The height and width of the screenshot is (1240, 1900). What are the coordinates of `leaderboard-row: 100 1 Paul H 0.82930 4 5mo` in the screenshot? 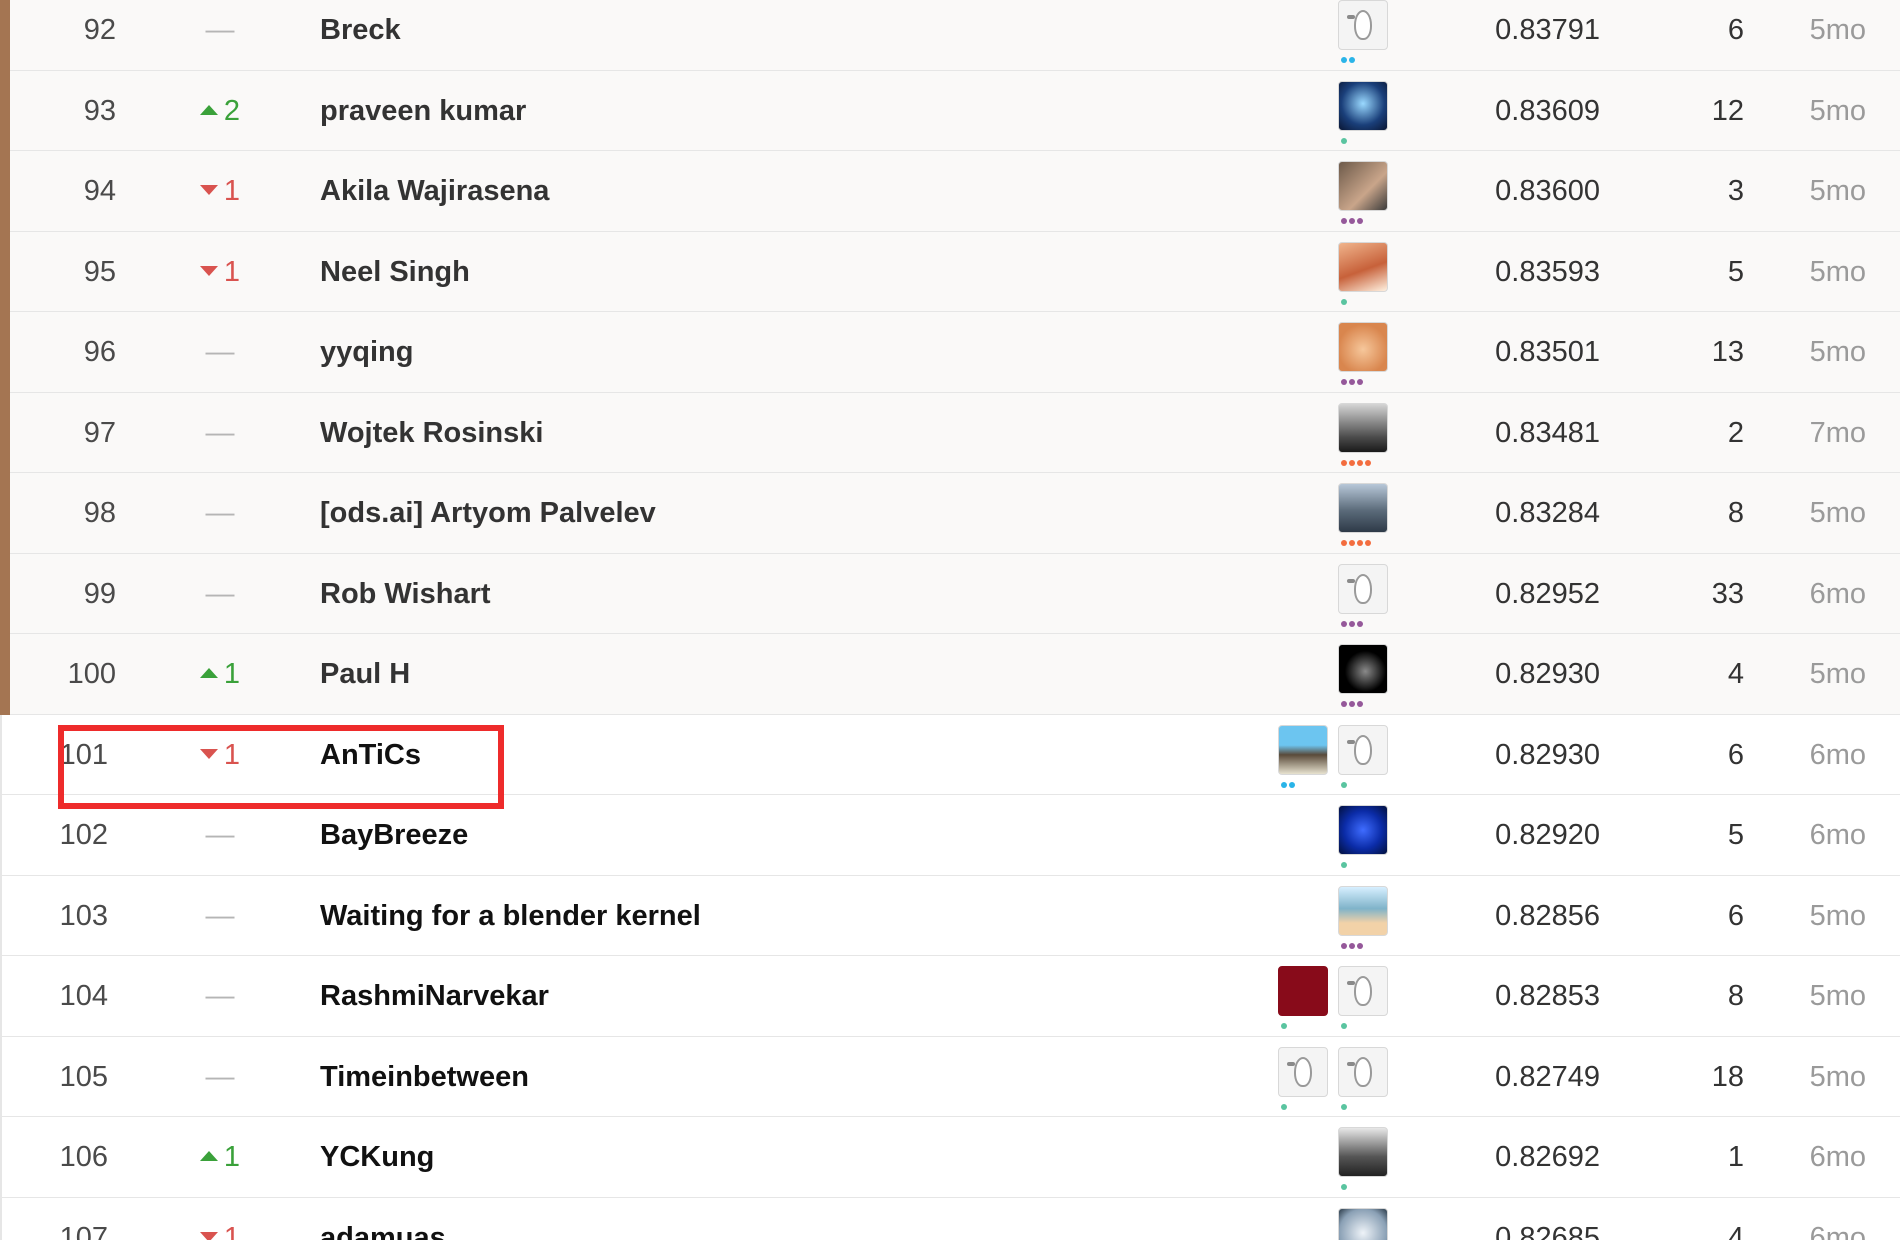 It's located at (950, 674).